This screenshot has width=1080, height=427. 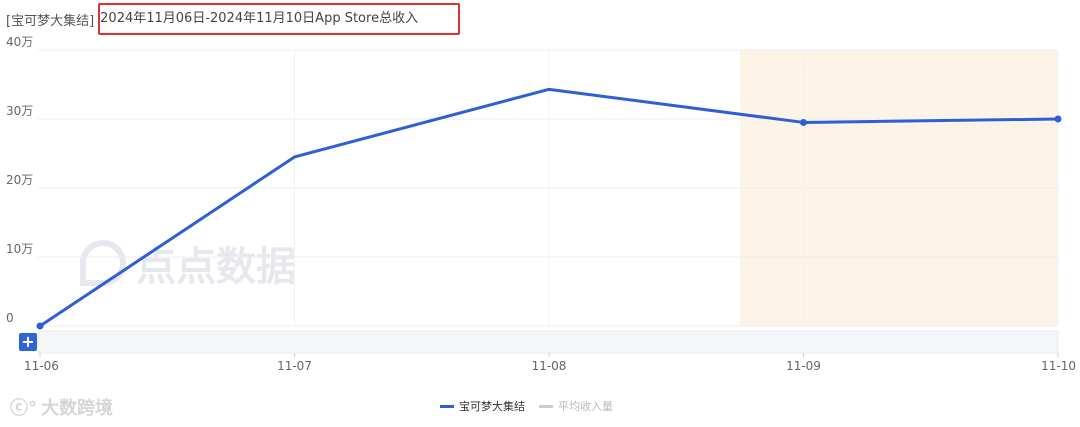 I want to click on watermark-brand: ⓒ° 大数跨境, so click(x=61, y=407).